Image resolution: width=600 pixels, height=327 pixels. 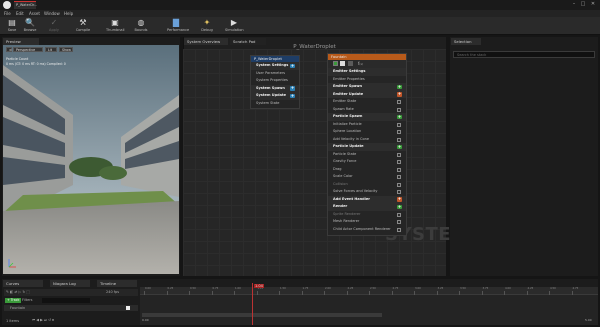 I want to click on emitter_node-row: Particle State, so click(x=367, y=155).